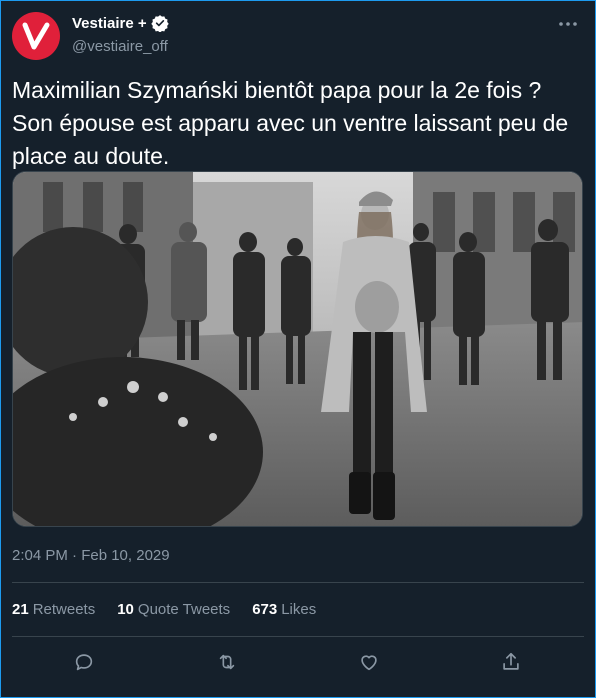 The width and height of the screenshot is (596, 698). What do you see at coordinates (299, 609) in the screenshot?
I see `likes-label: Likes` at bounding box center [299, 609].